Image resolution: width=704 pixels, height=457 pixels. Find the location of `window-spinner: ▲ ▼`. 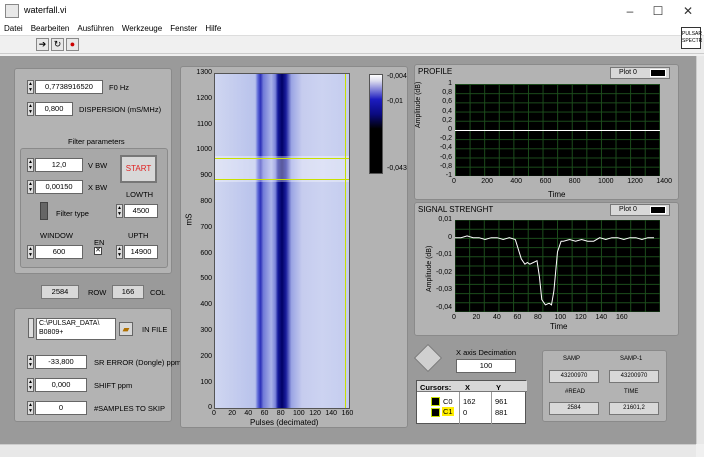

window-spinner: ▲ ▼ is located at coordinates (30, 252).